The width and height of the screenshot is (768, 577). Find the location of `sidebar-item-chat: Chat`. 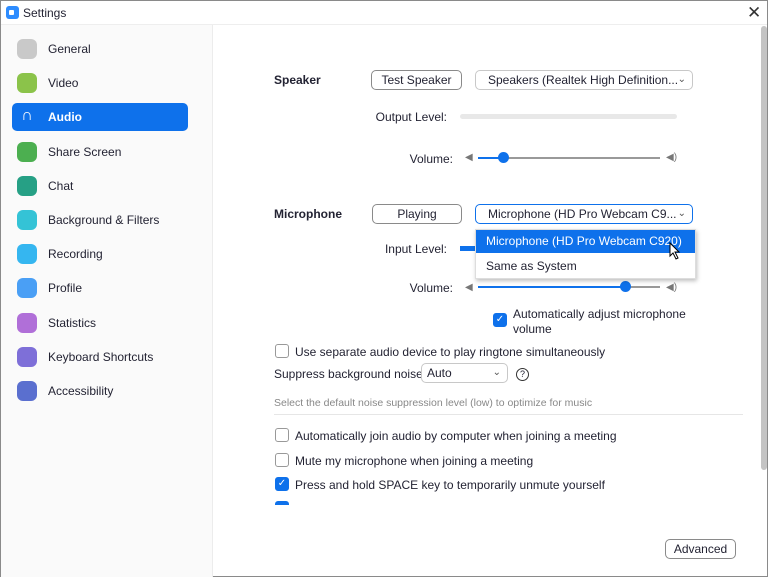

sidebar-item-chat: Chat is located at coordinates (100, 186).